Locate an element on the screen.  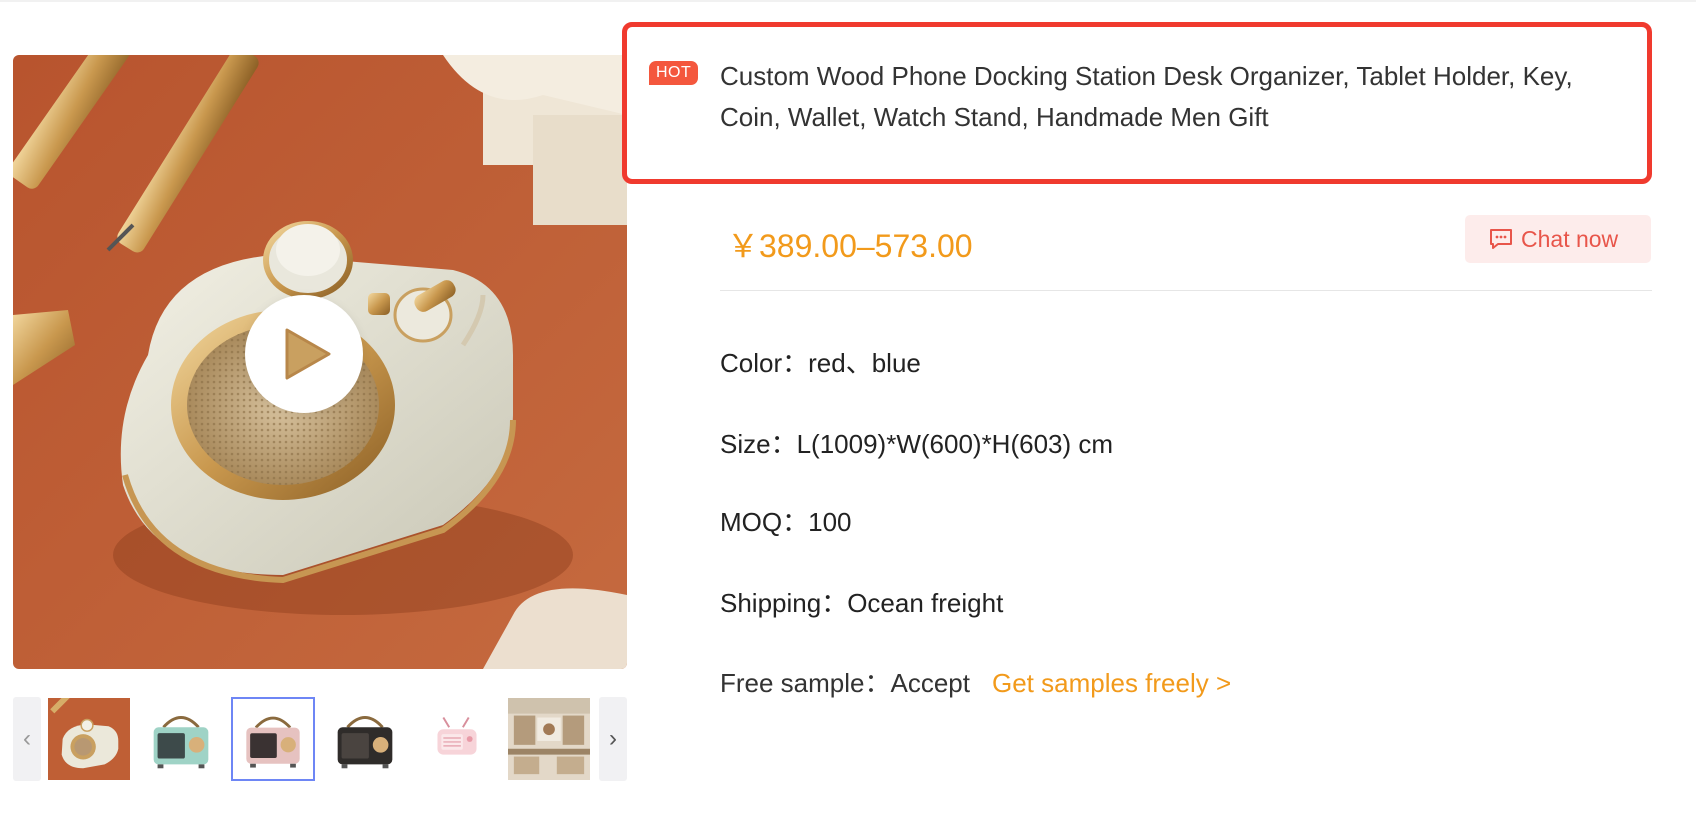
color-value: red、blue is located at coordinates (864, 363).